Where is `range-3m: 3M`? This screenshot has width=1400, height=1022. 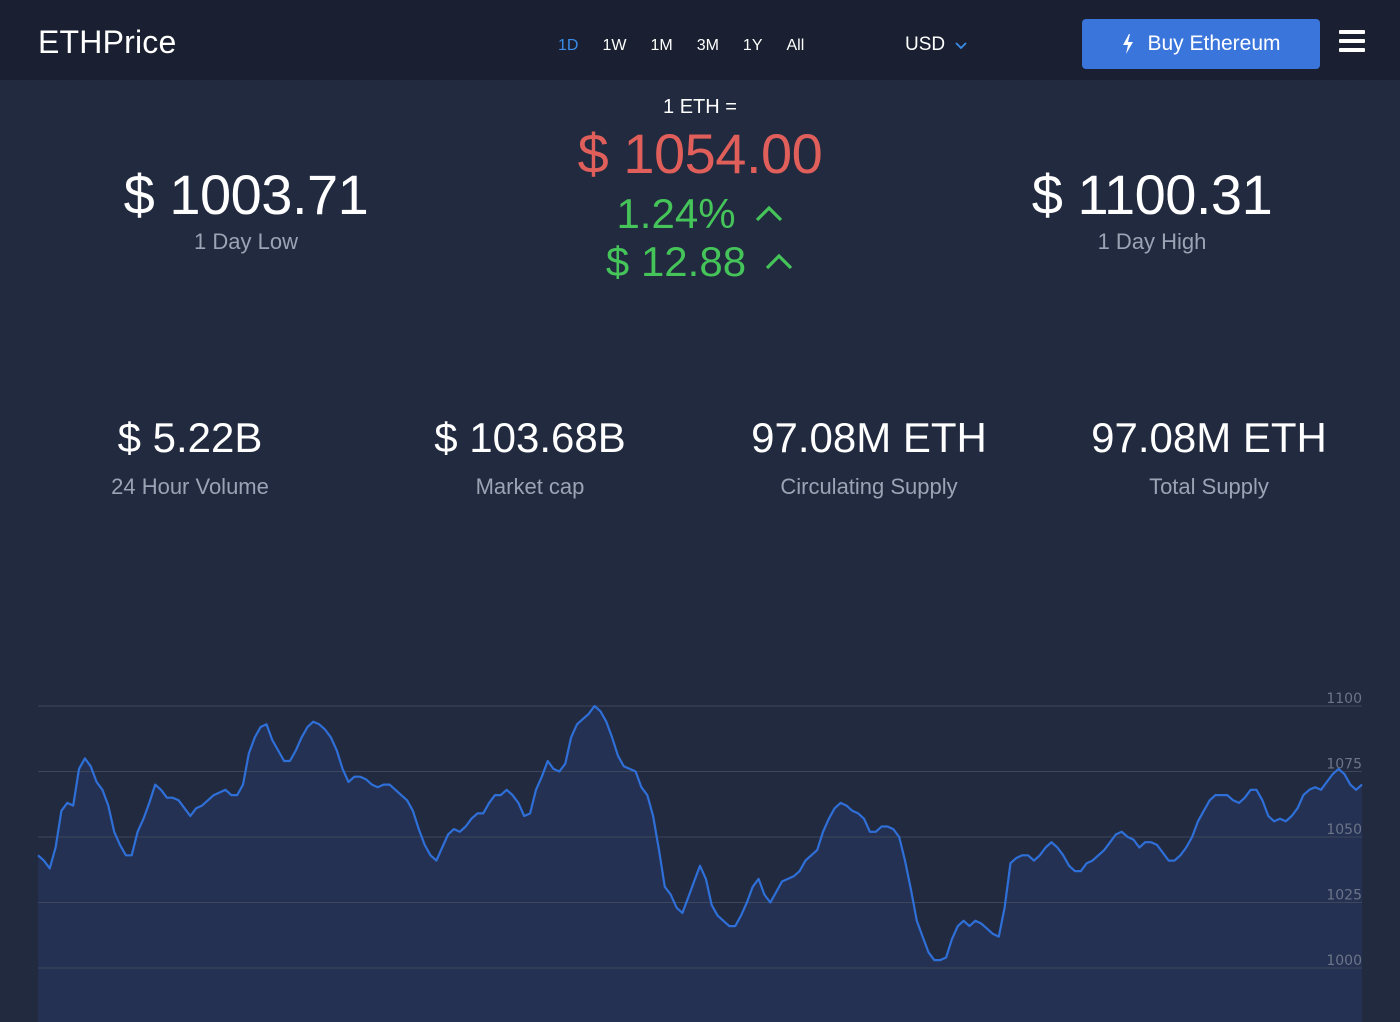 range-3m: 3M is located at coordinates (708, 46).